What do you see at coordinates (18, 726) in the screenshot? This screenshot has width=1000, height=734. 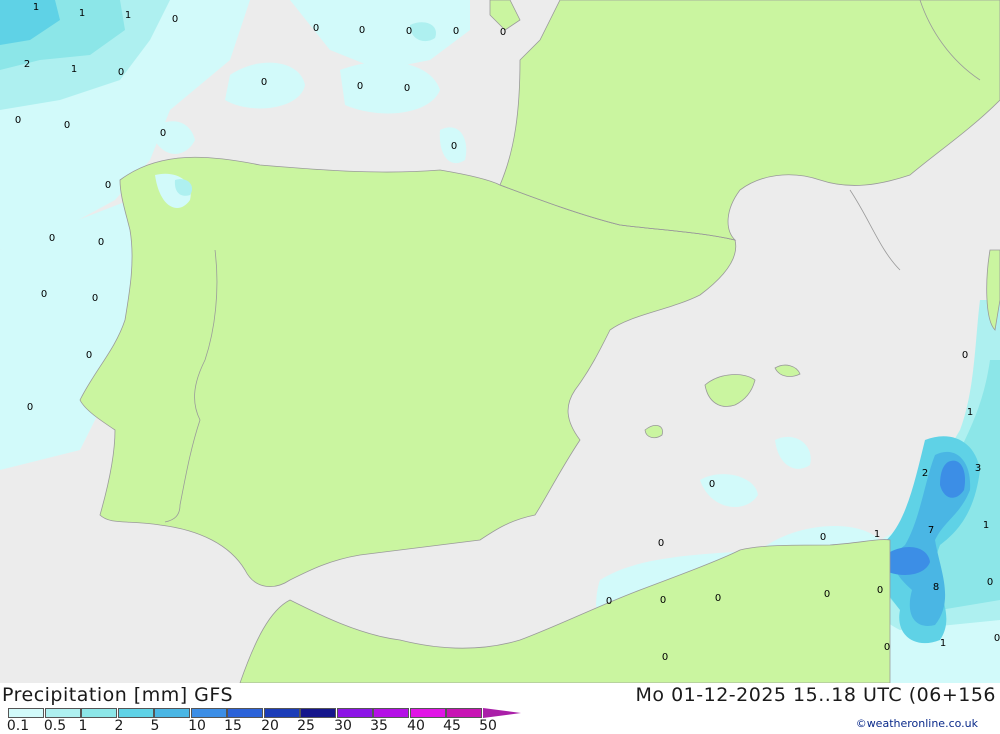 I see `legend-label: 0.1` at bounding box center [18, 726].